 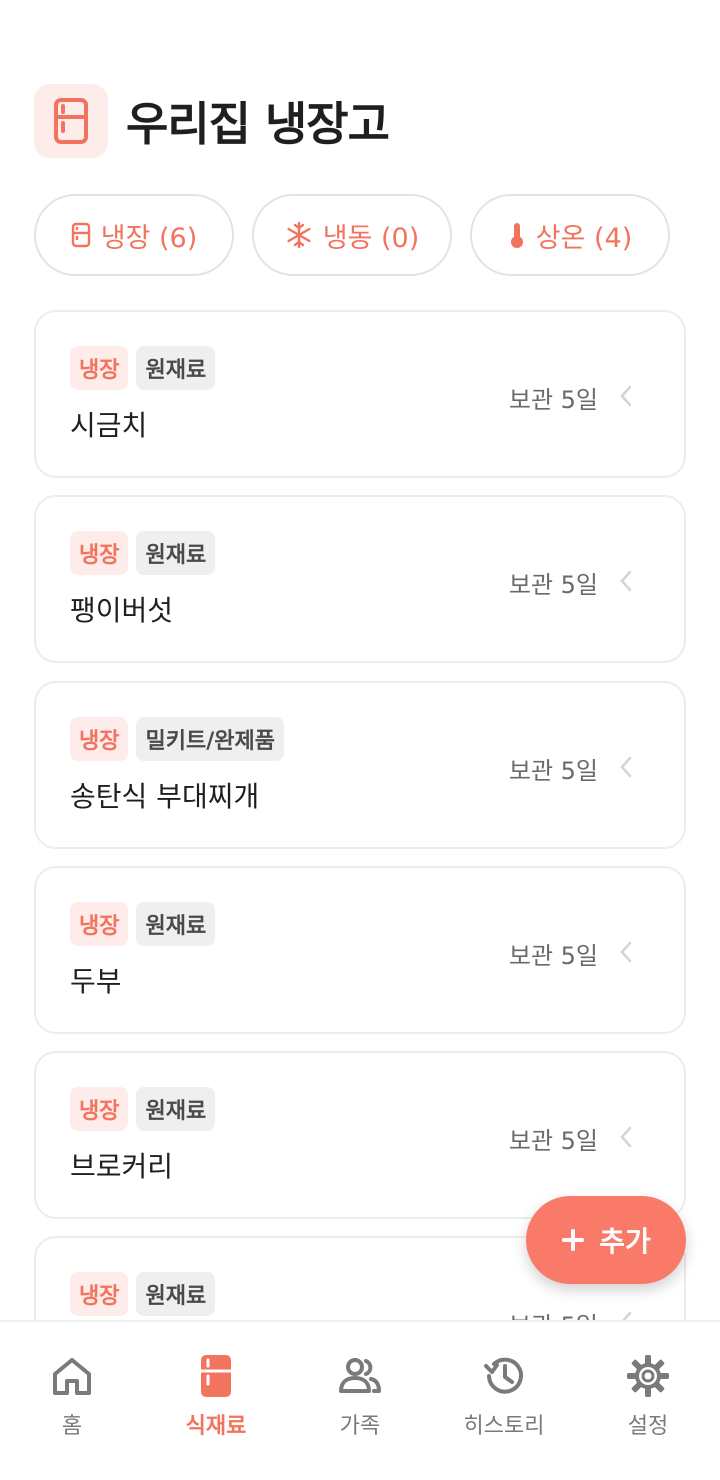 I want to click on filter-freezer: 냉동 (0), so click(x=352, y=235).